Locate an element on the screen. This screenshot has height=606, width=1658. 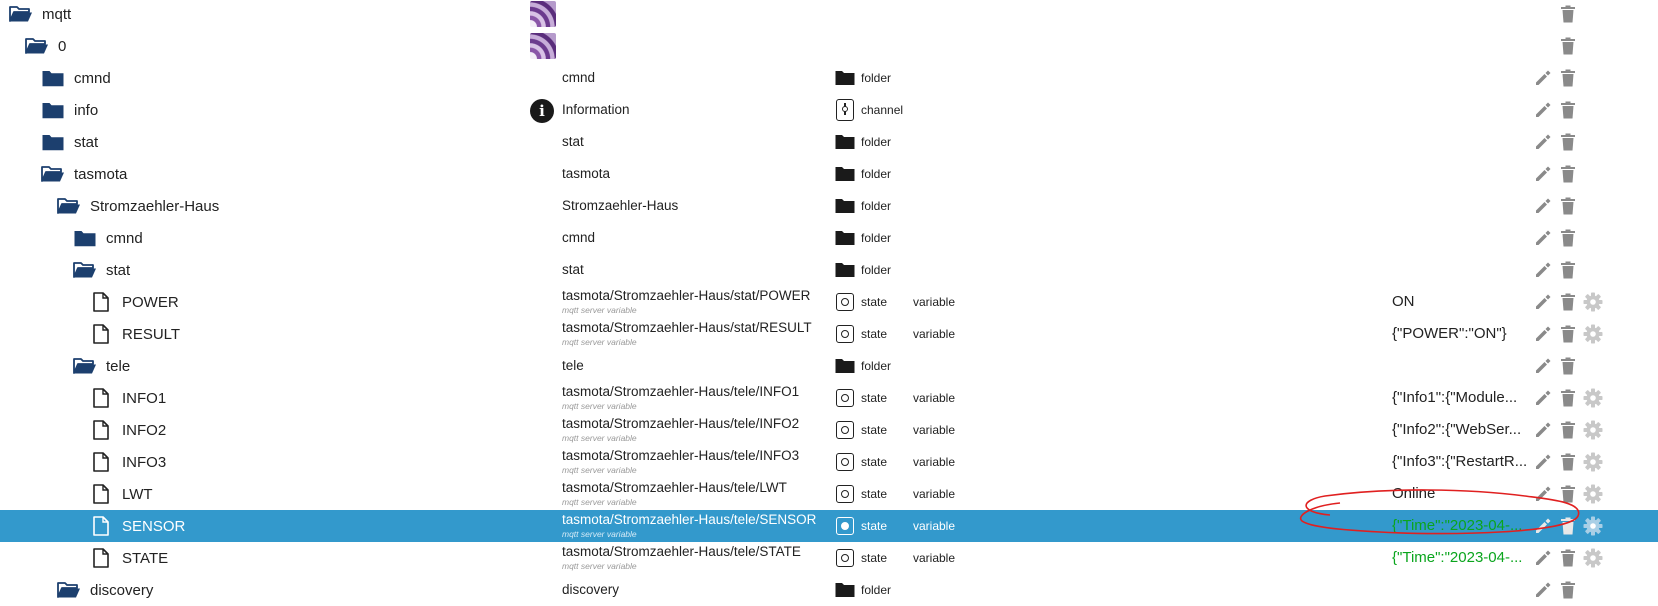
tree-row-sz-cmnd: cmnd cmnd folder is located at coordinates (829, 238).